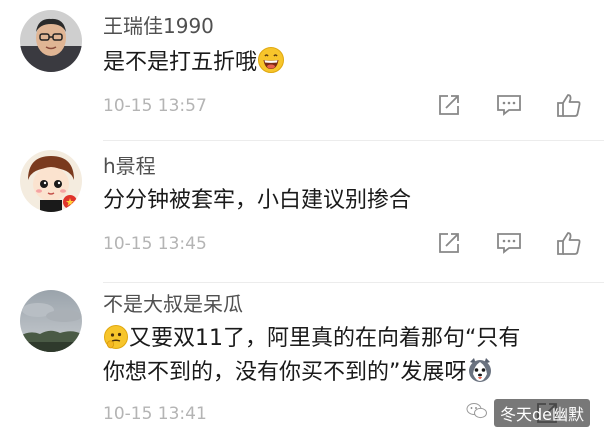 This screenshot has width=604, height=435. What do you see at coordinates (155, 106) in the screenshot?
I see `timestamp: 10-15 13:57` at bounding box center [155, 106].